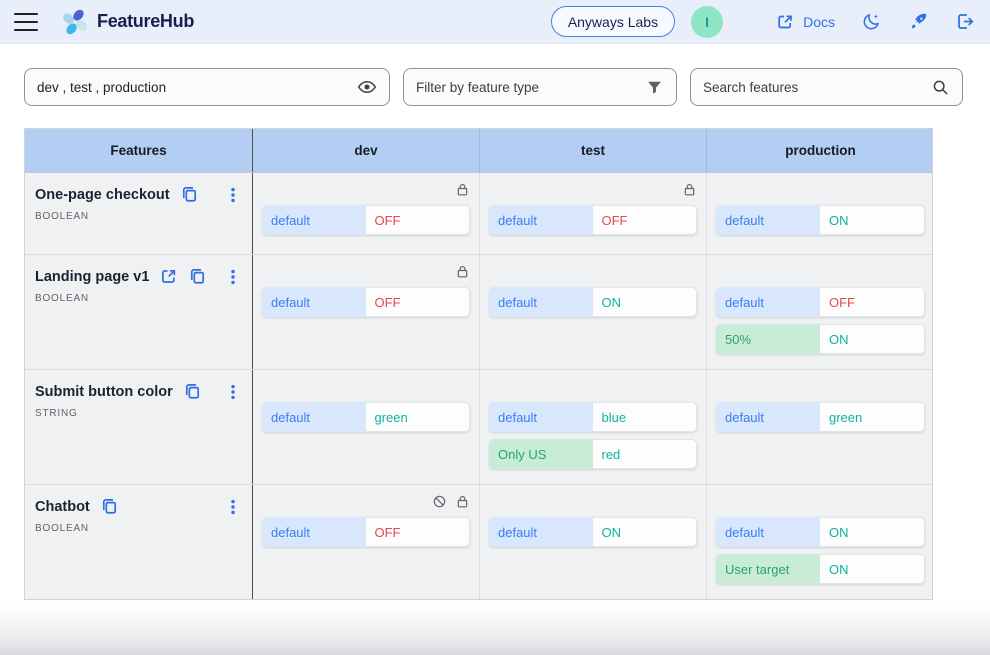 The image size is (990, 655). Describe the element at coordinates (644, 417) in the screenshot. I see `strategy-value: blue` at that location.